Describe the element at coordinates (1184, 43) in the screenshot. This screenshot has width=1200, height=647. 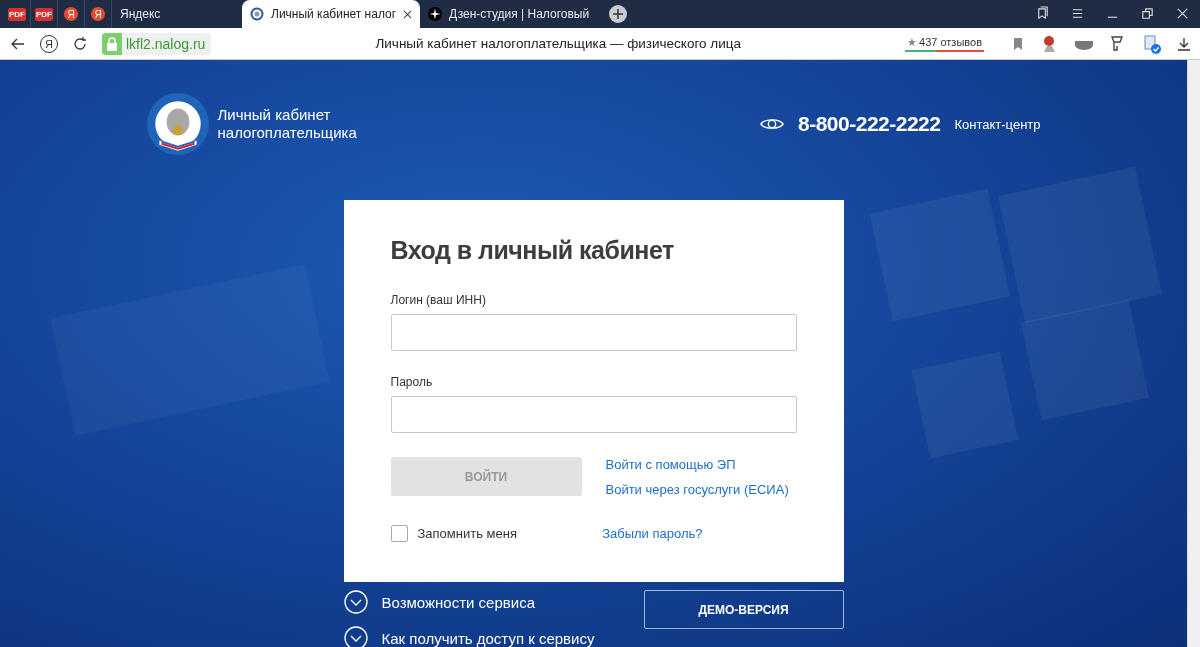
I see `download-icon` at that location.